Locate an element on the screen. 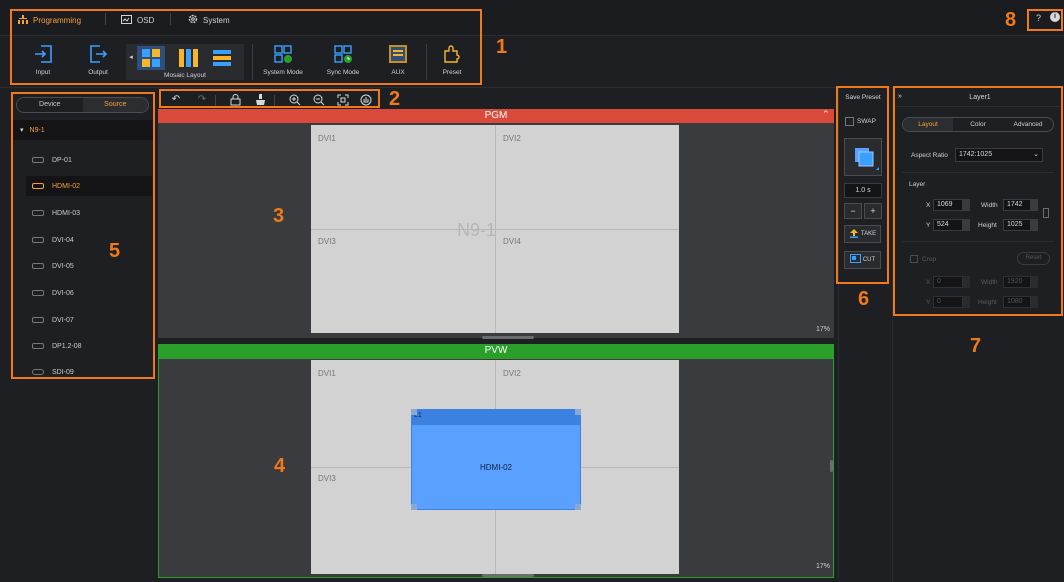 Image resolution: width=1064 pixels, height=582 pixels. source-label: HDMI-02 is located at coordinates (66, 186).